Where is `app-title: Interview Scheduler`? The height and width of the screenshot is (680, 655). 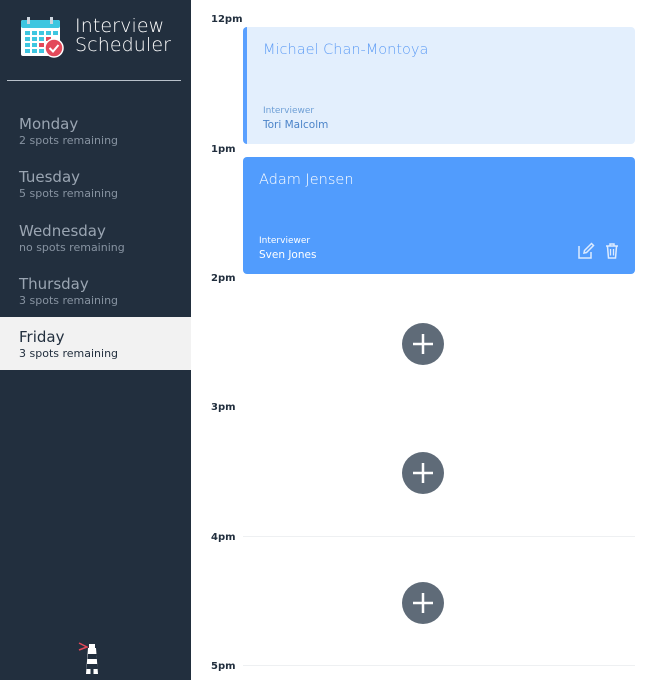
app-title: Interview Scheduler is located at coordinates (123, 36).